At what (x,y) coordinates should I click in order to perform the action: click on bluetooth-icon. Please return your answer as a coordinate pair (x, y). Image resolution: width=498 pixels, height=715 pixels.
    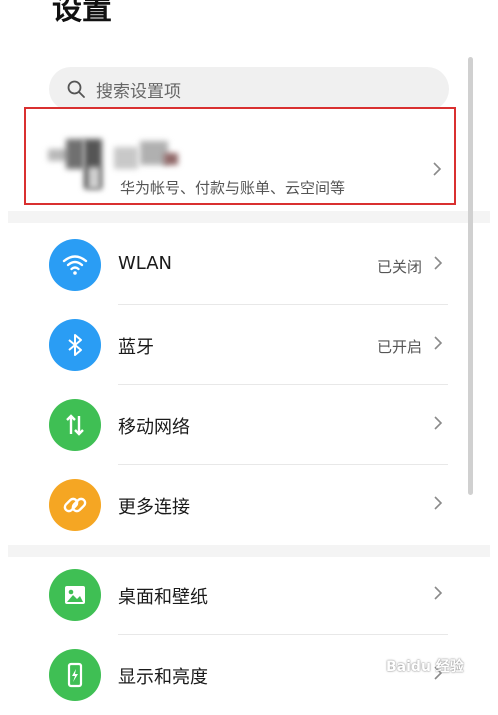
    Looking at the image, I should click on (75, 345).